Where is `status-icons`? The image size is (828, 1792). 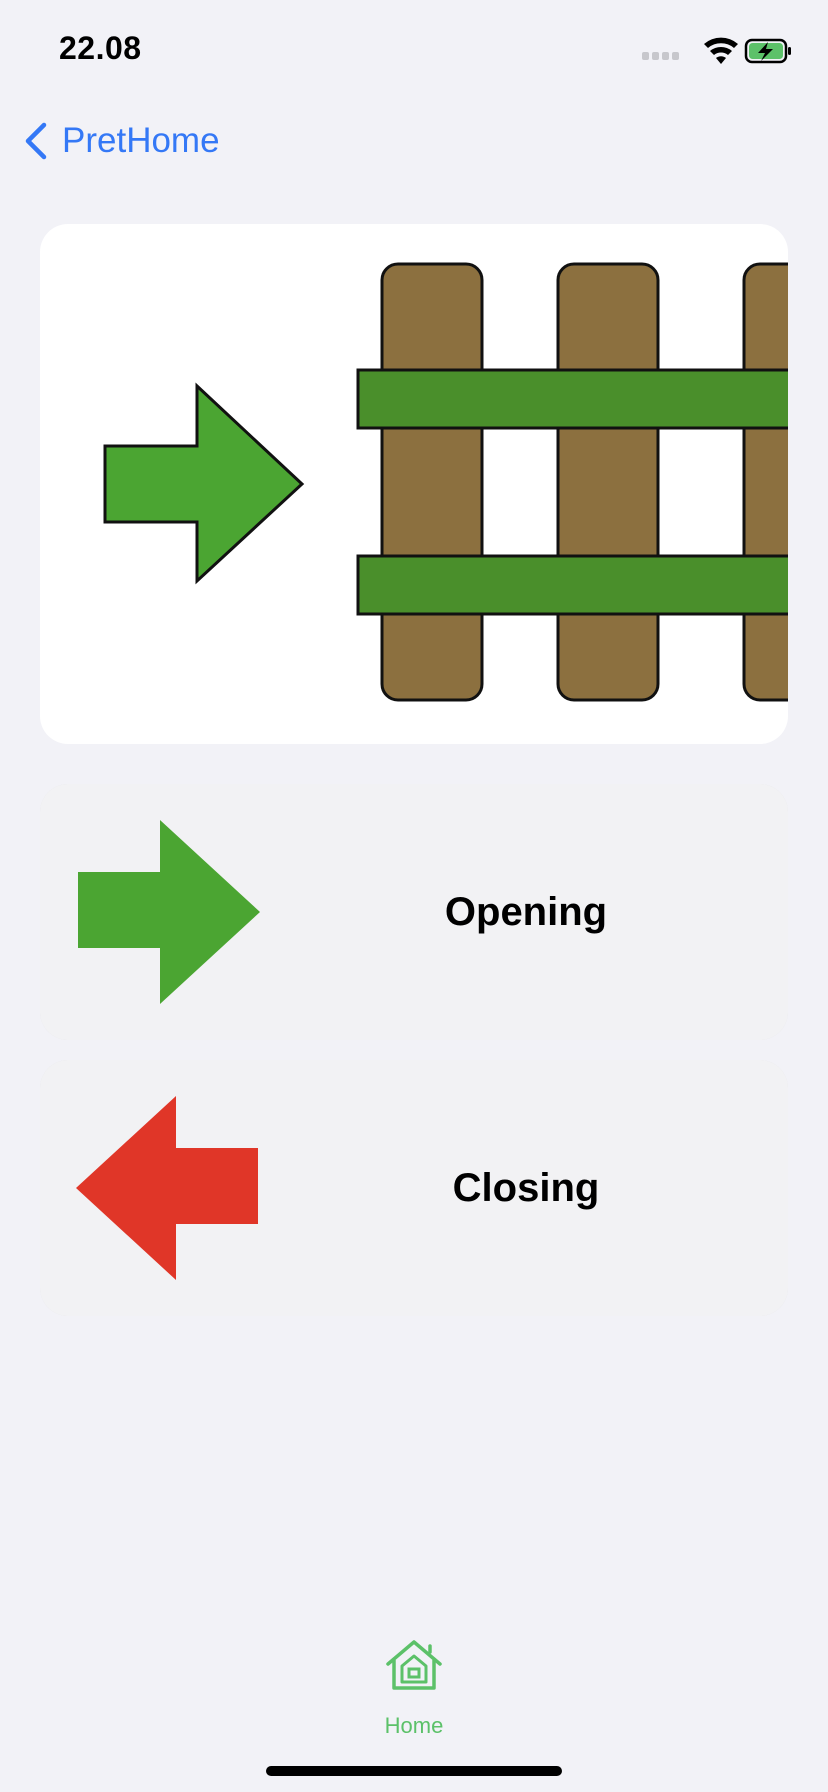 status-icons is located at coordinates (716, 50).